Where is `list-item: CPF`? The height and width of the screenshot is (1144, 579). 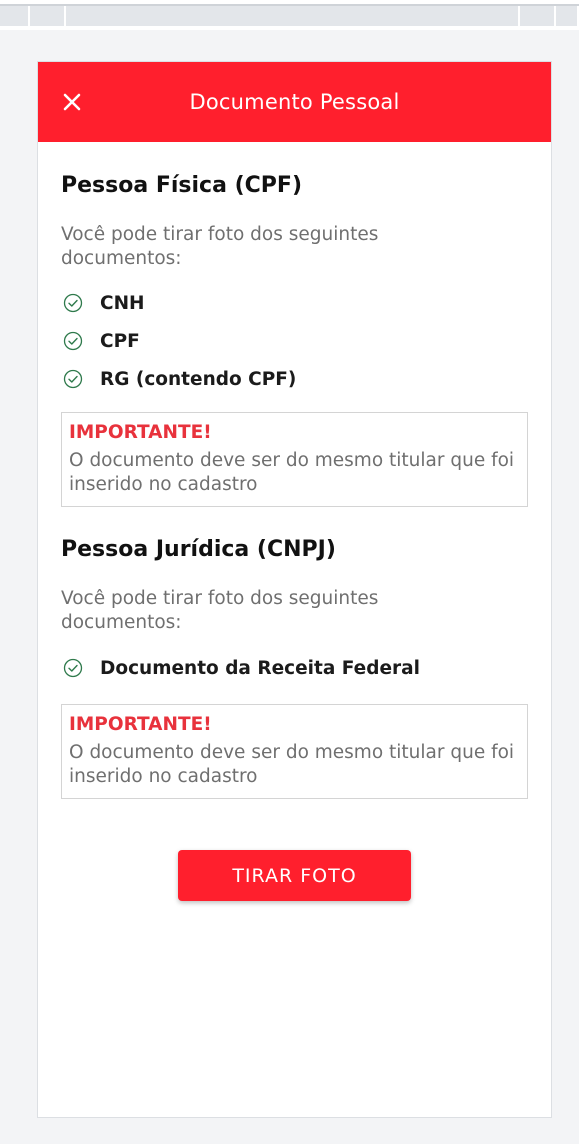 list-item: CPF is located at coordinates (179, 341).